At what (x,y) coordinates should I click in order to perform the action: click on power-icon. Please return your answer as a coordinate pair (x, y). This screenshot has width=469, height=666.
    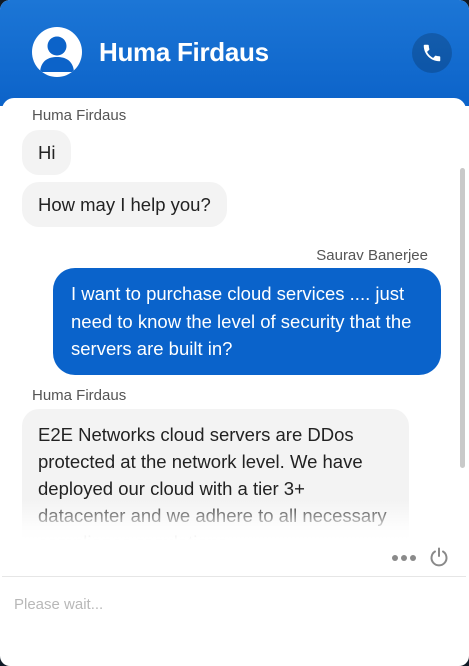
    Looking at the image, I should click on (439, 557).